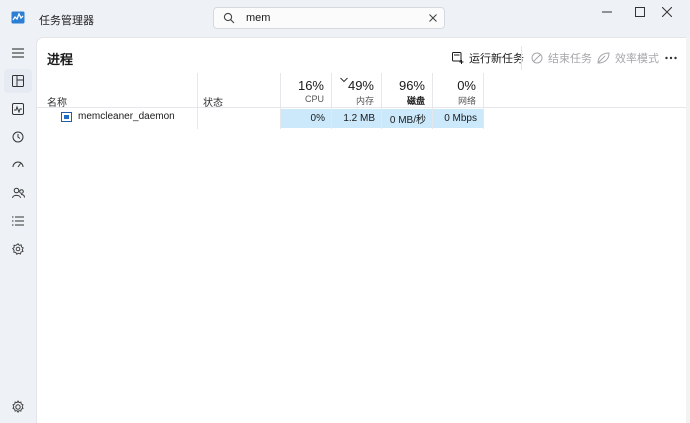  What do you see at coordinates (458, 58) in the screenshot?
I see `run-new-task-icon` at bounding box center [458, 58].